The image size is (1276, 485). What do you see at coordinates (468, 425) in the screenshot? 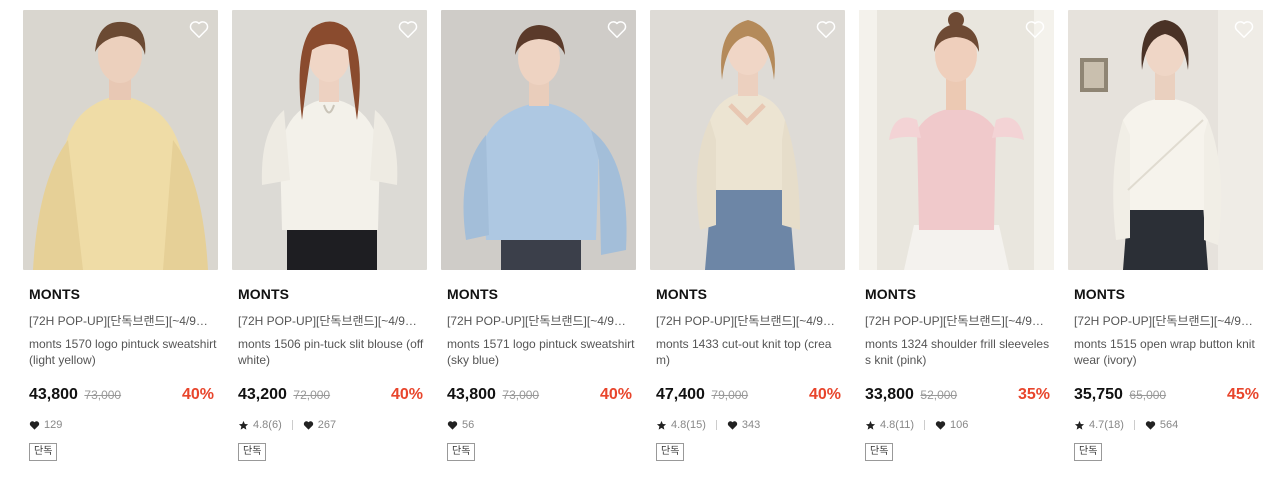
I see `like-count: 56` at bounding box center [468, 425].